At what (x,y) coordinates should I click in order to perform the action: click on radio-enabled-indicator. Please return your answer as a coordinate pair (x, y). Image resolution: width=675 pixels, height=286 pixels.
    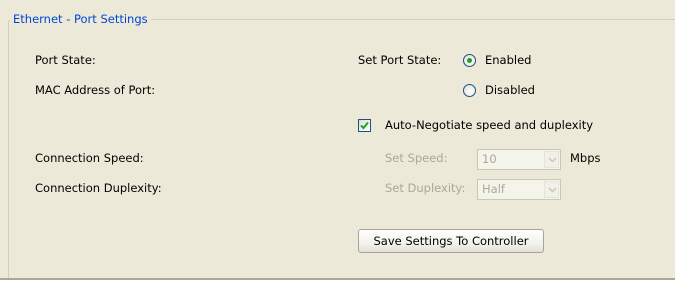
    Looking at the image, I should click on (469, 60).